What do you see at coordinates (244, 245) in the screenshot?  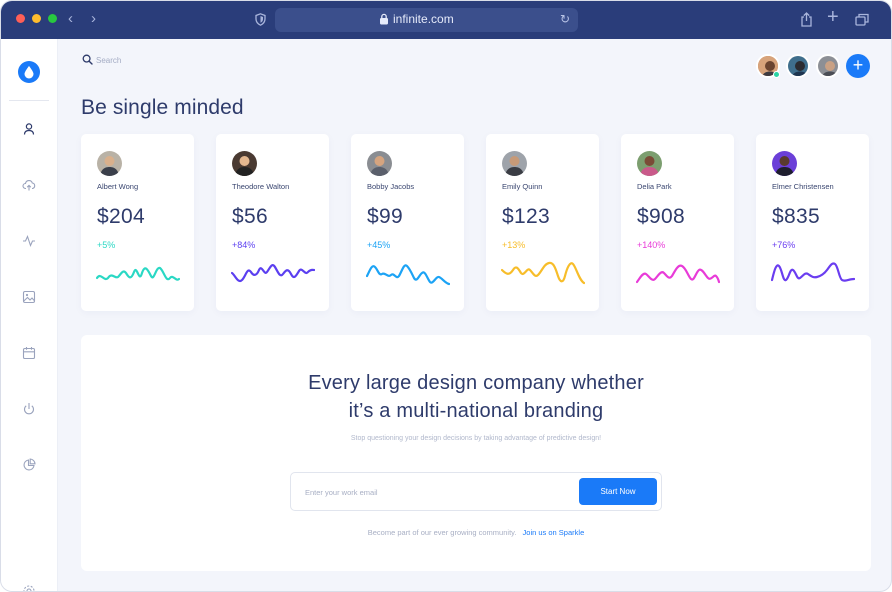 I see `card-change: +84%` at bounding box center [244, 245].